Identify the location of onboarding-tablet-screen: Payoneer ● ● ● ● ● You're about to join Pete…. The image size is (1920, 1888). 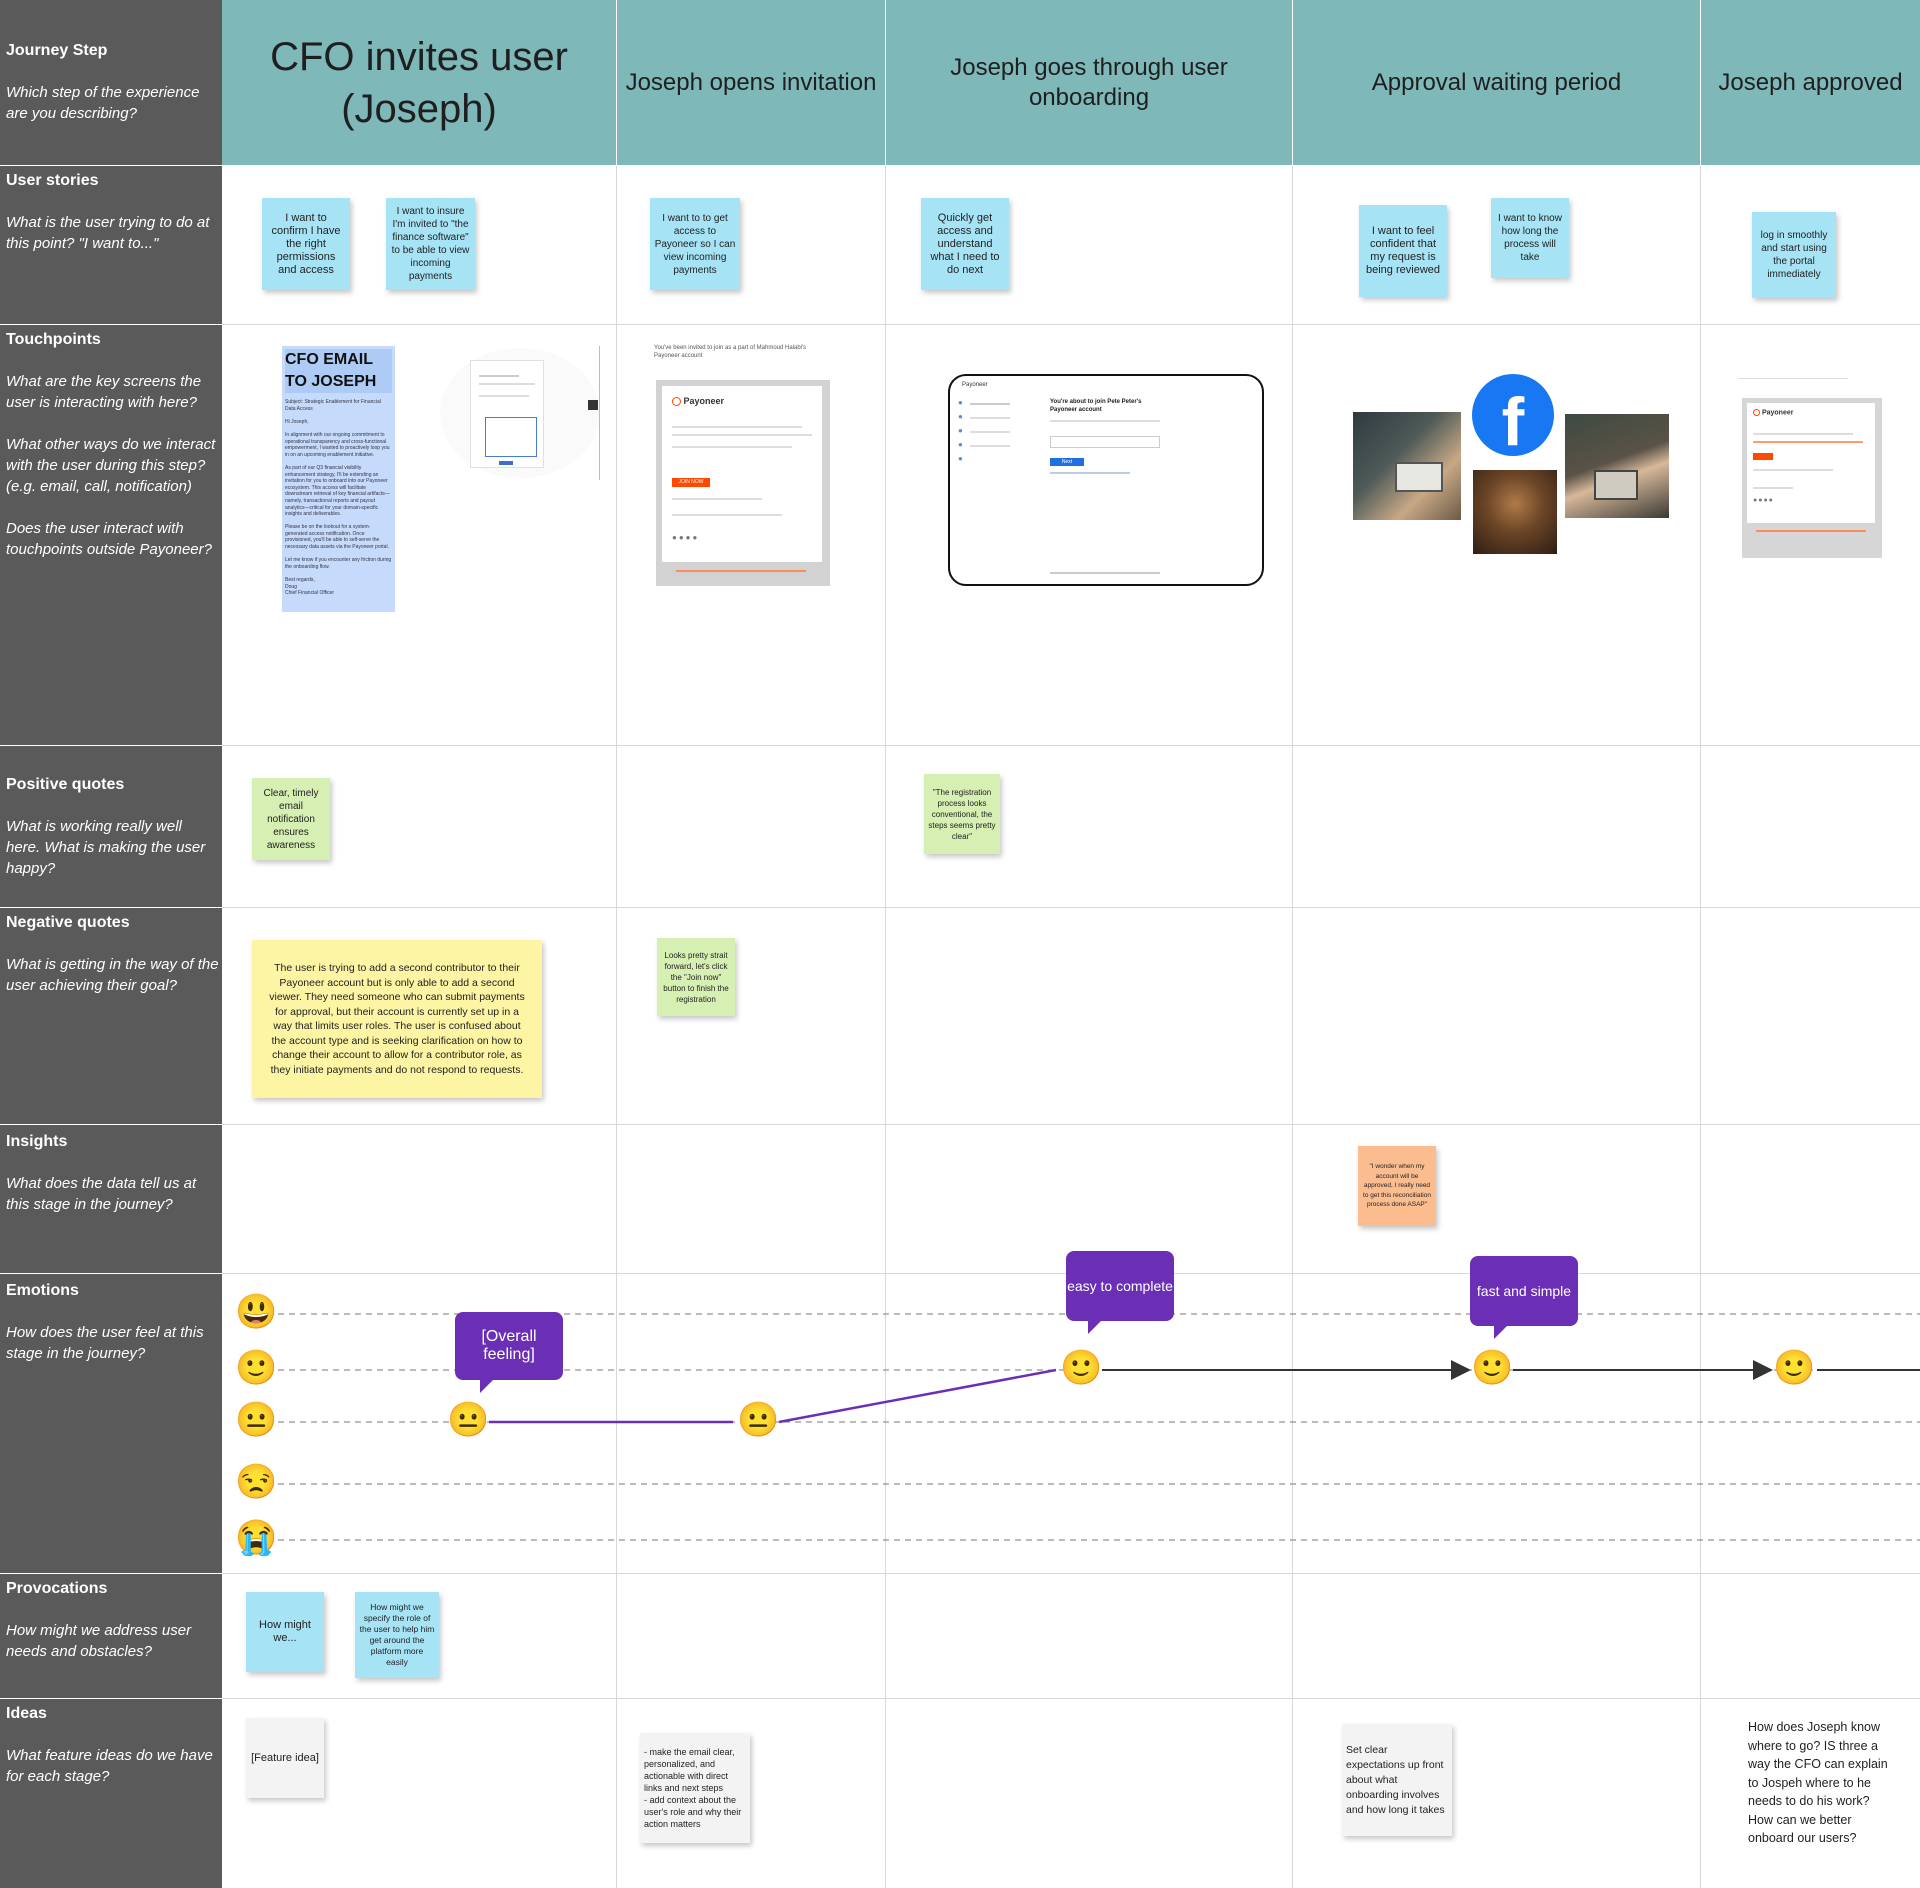
(1106, 480).